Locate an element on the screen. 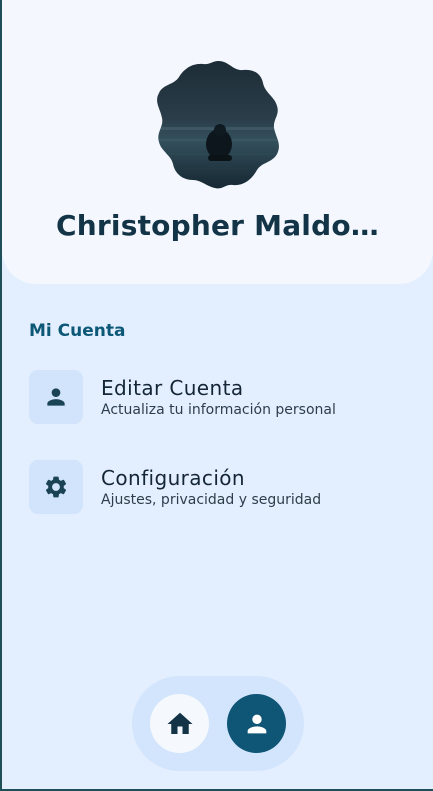 The height and width of the screenshot is (791, 433). bottom-navigation is located at coordinates (218, 723).